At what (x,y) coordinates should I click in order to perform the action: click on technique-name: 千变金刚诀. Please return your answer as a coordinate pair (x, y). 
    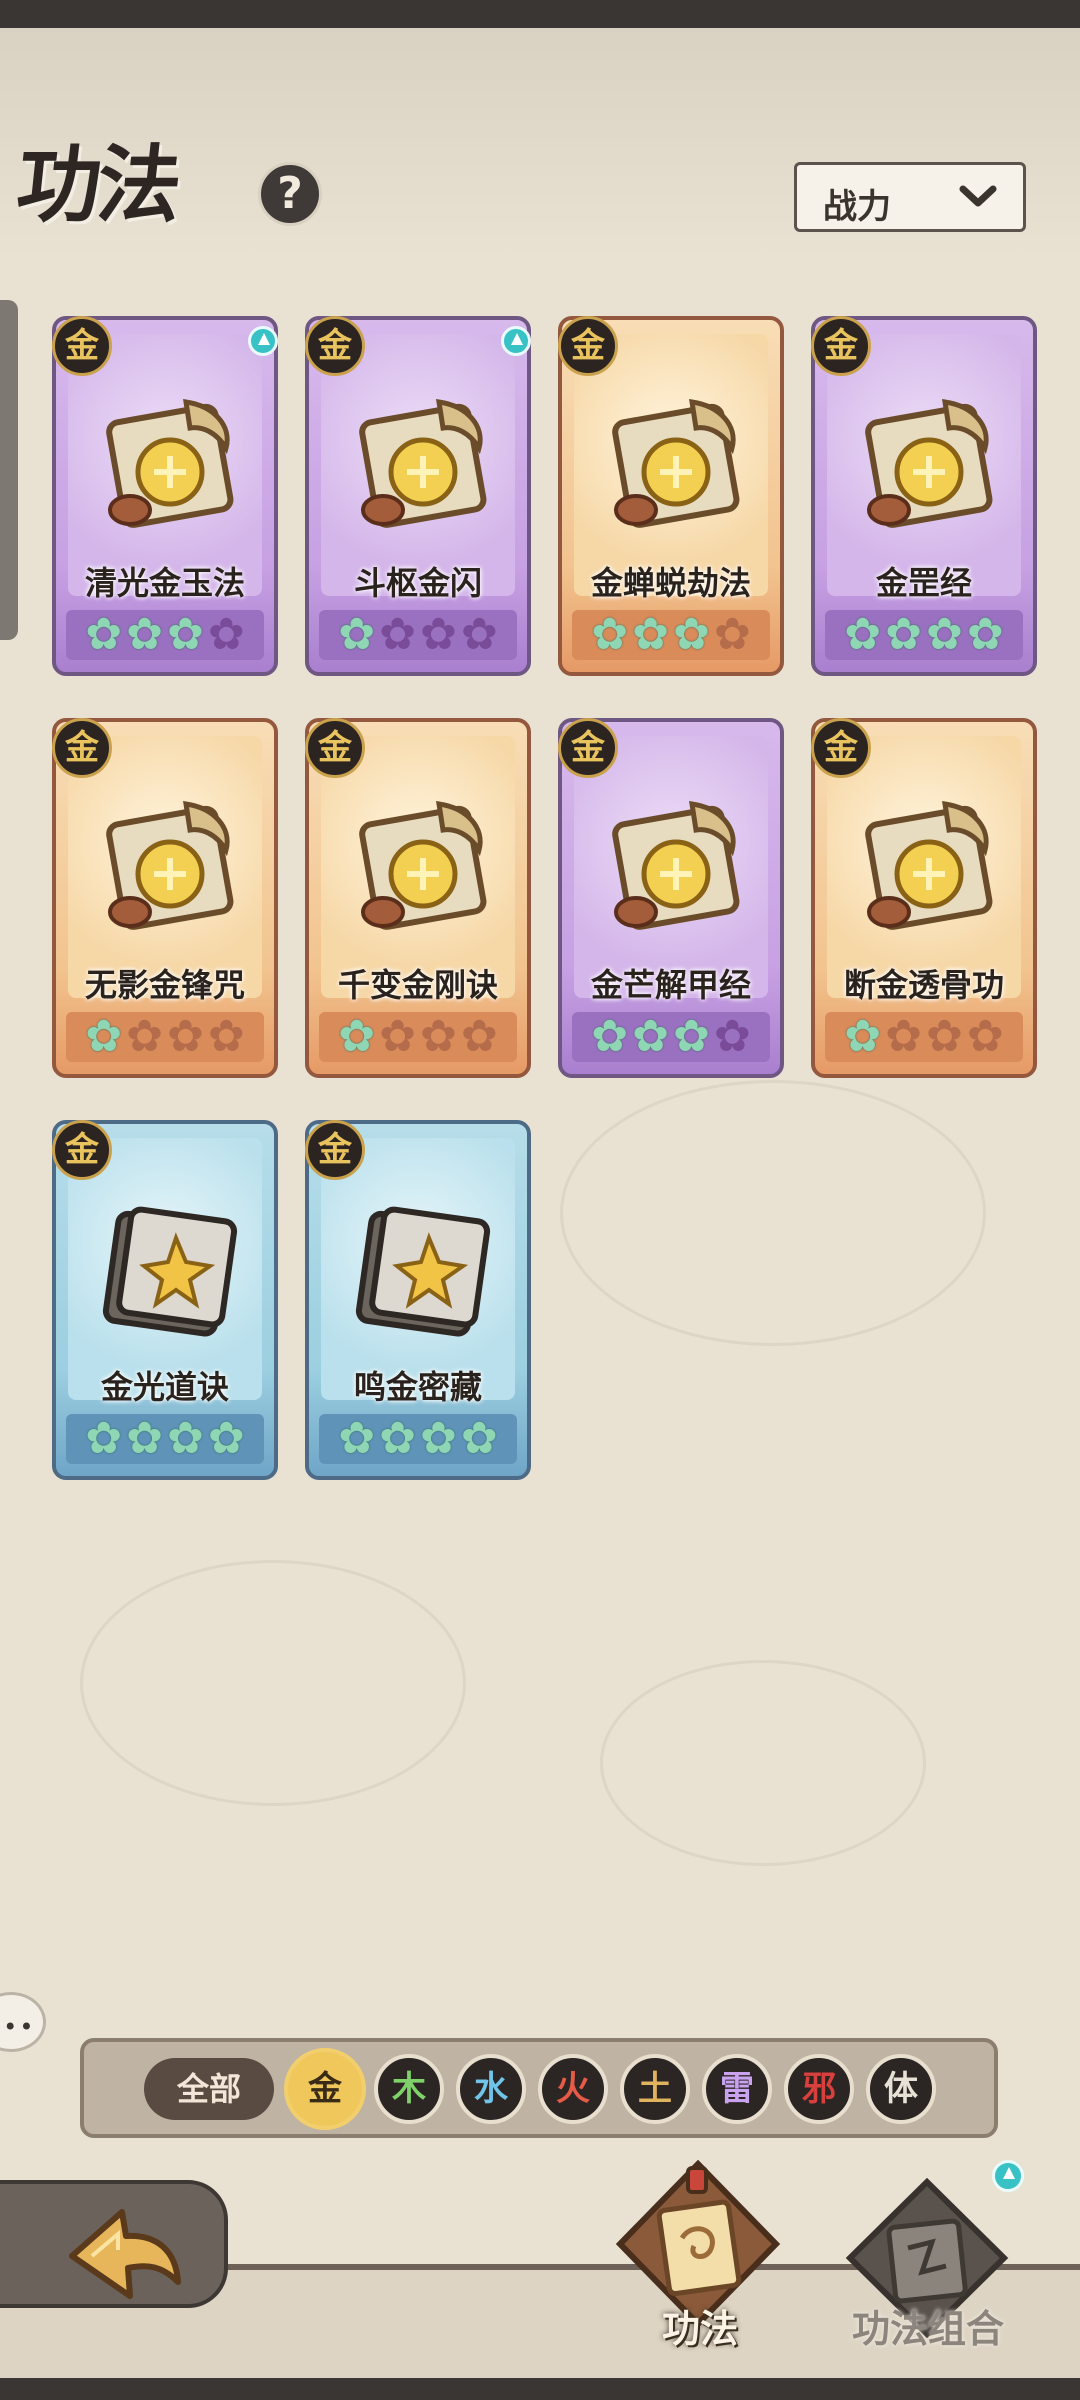
    Looking at the image, I should click on (417, 985).